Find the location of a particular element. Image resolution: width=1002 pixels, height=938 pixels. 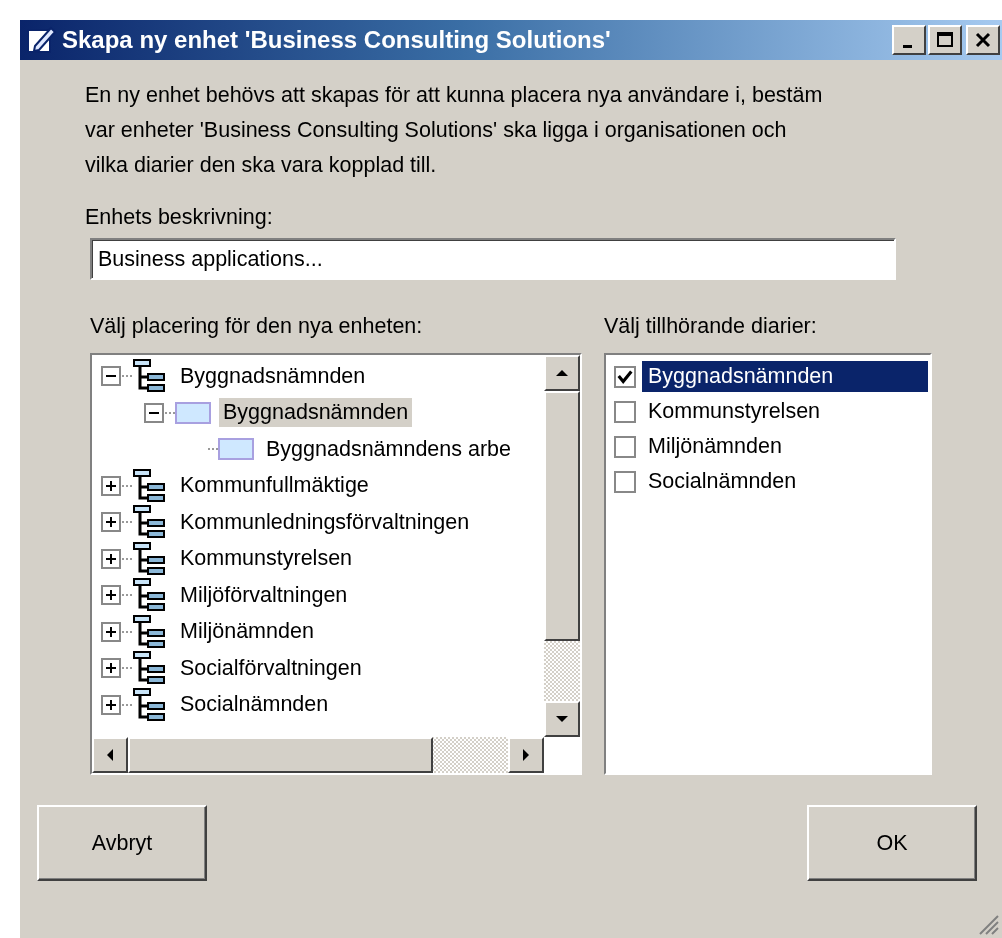

tree-item: Socialnämnden is located at coordinates (254, 705).